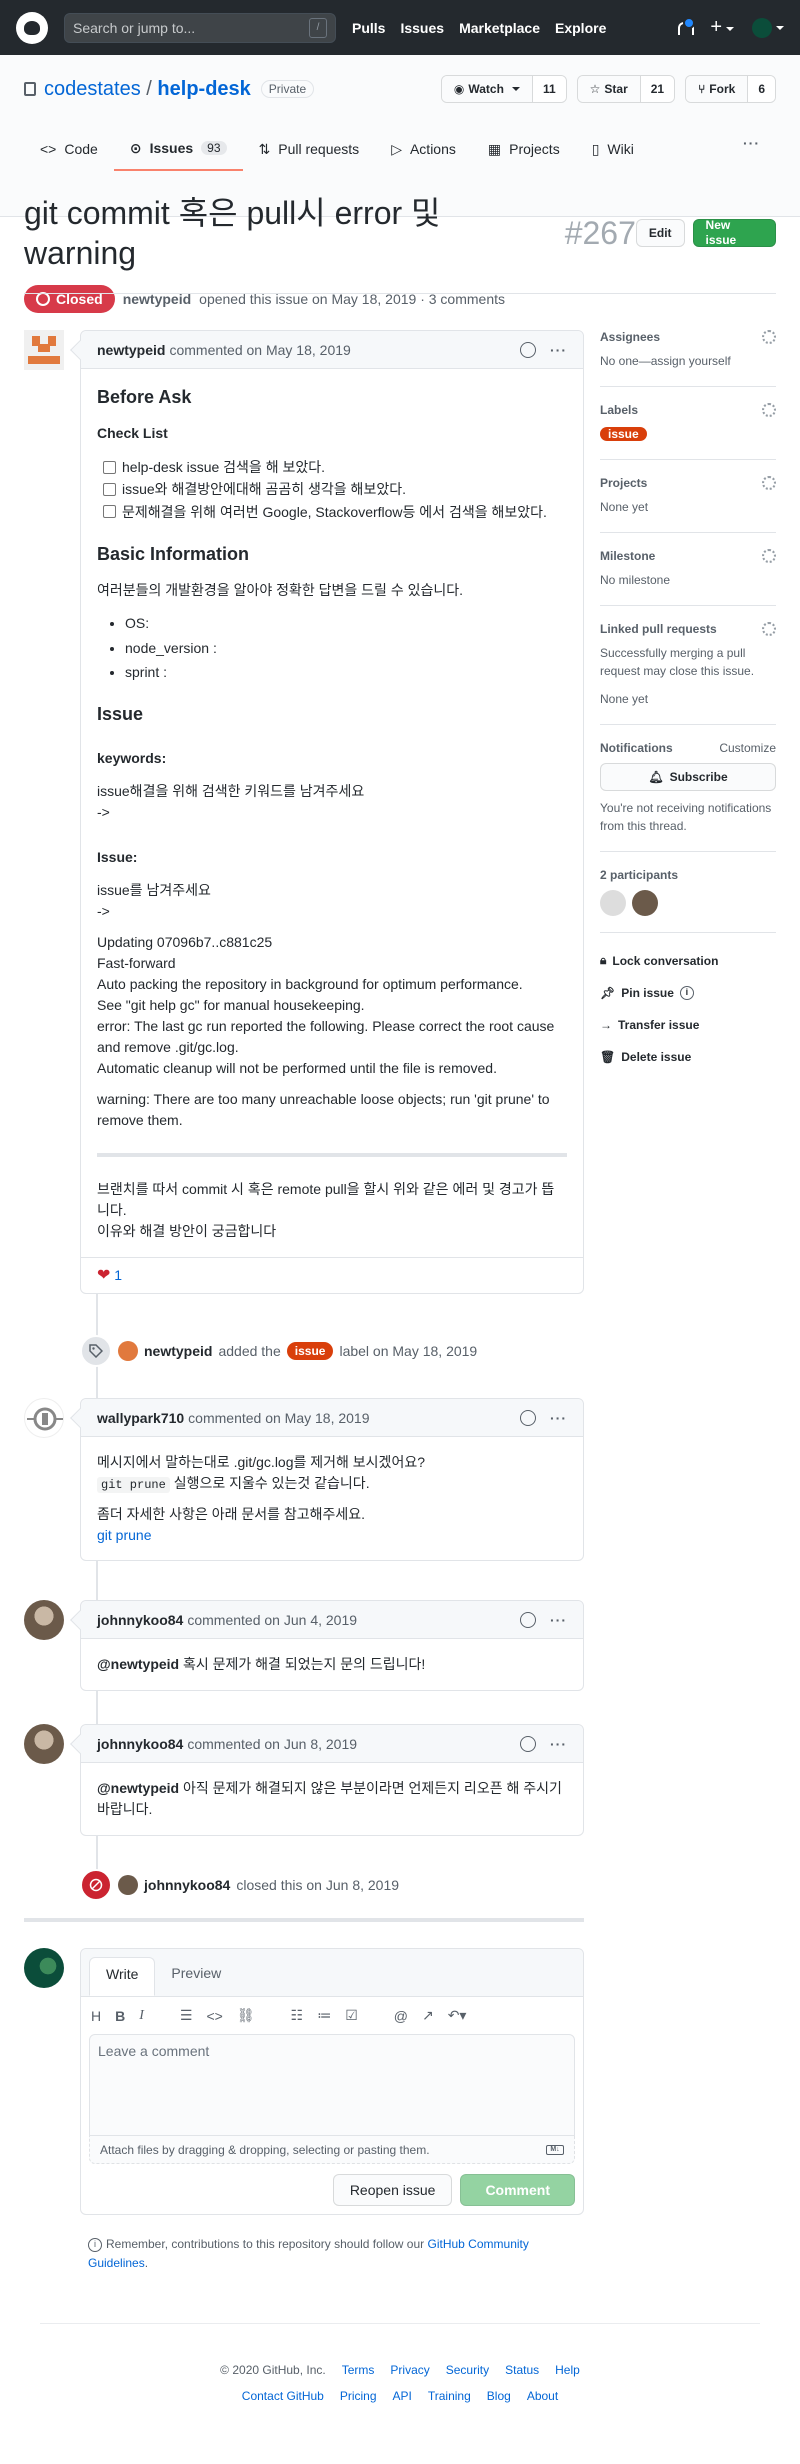 Image resolution: width=800 pixels, height=2464 pixels. Describe the element at coordinates (609, 89) in the screenshot. I see `star-button: ☆ Star` at that location.